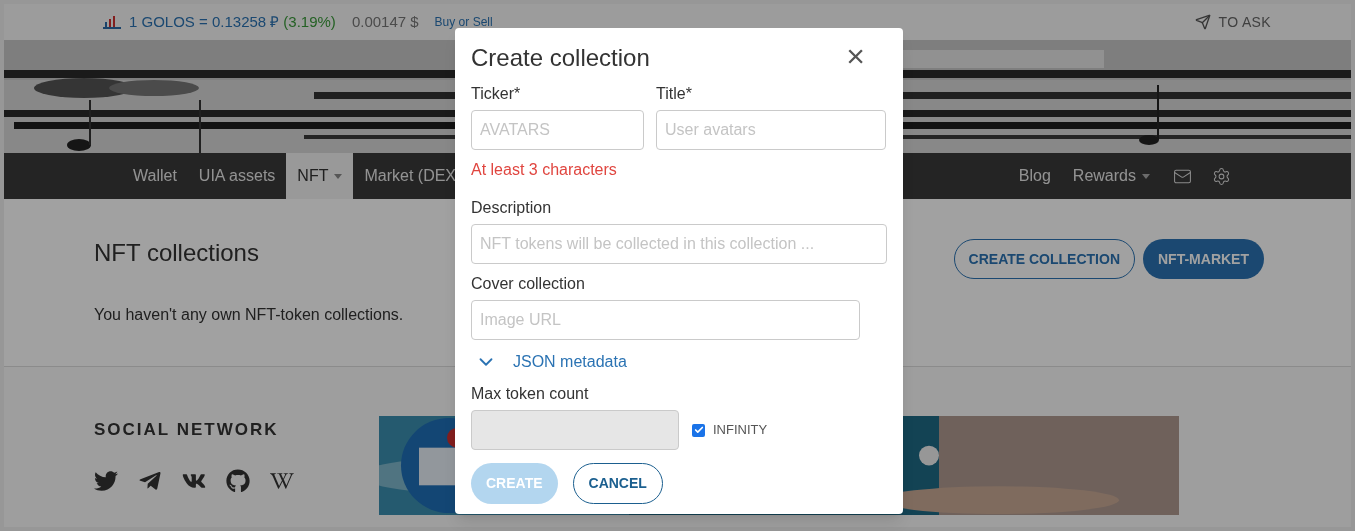 The image size is (1355, 531). Describe the element at coordinates (112, 22) in the screenshot. I see `chart-icon` at that location.